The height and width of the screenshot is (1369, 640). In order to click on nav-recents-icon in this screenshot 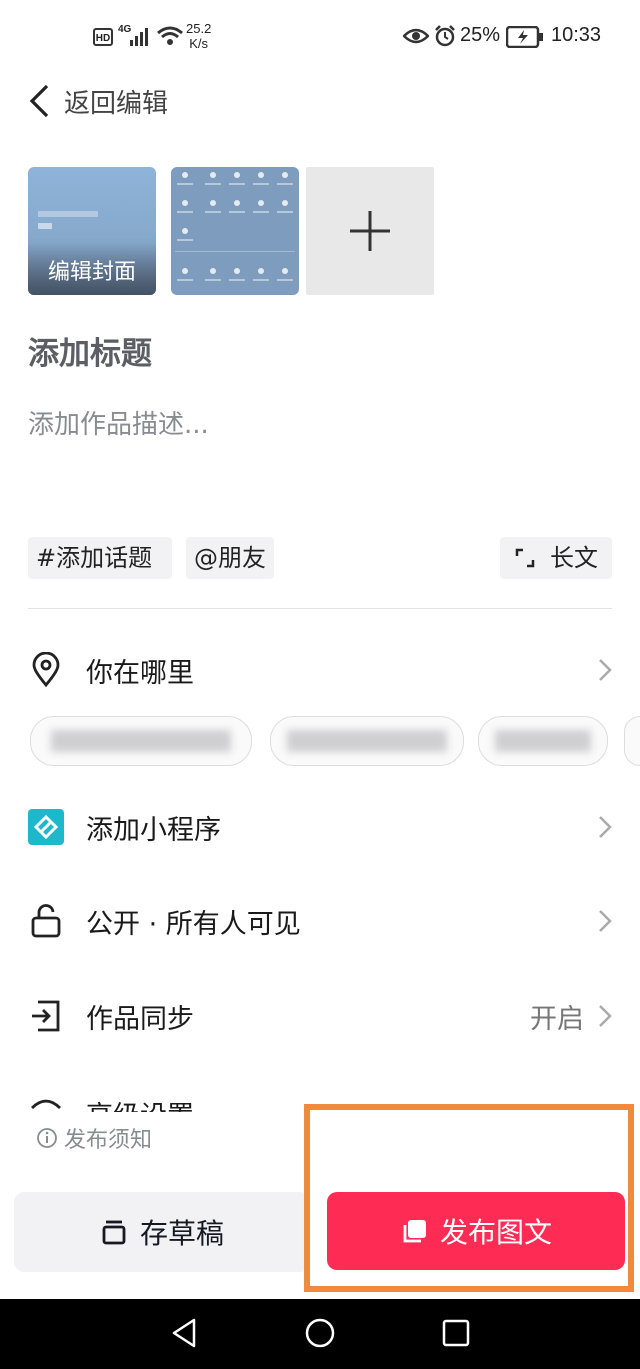, I will do `click(456, 1333)`.